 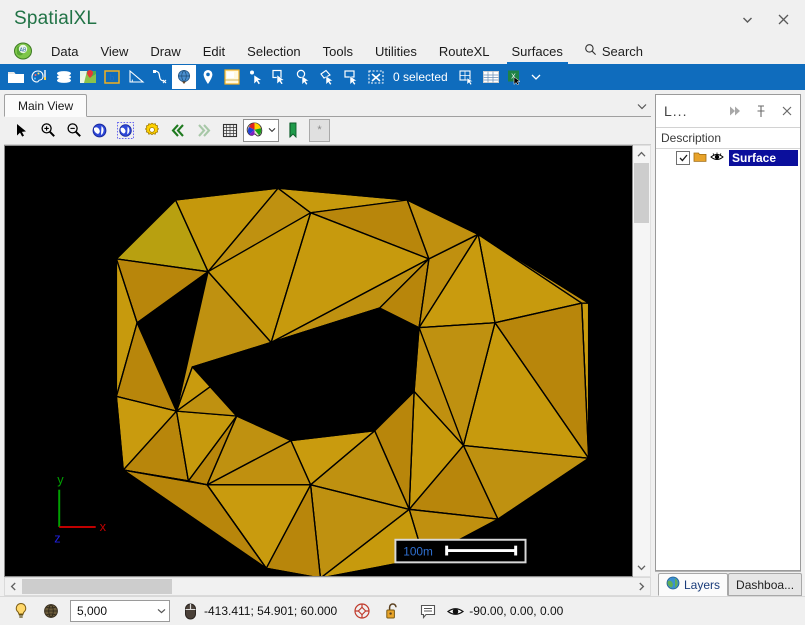 What do you see at coordinates (362, 611) in the screenshot?
I see `snap-target-icon` at bounding box center [362, 611].